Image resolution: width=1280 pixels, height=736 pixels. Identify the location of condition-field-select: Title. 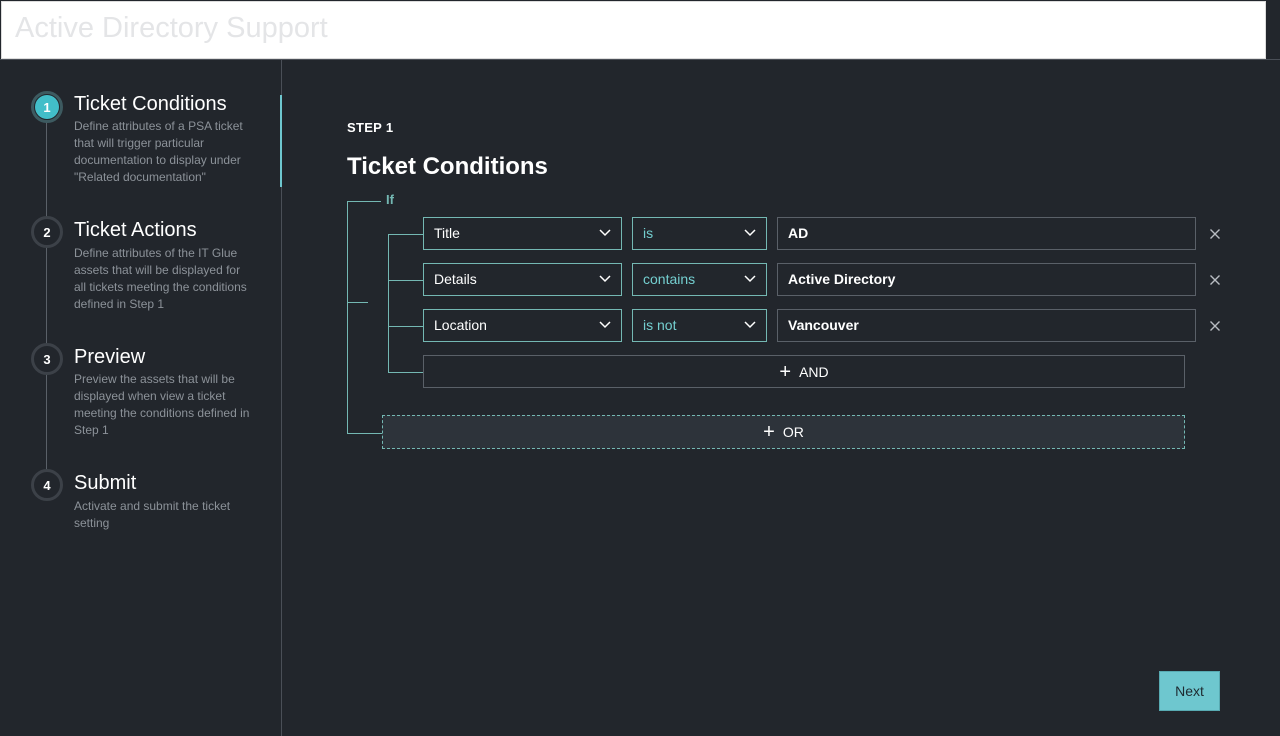
(522, 233).